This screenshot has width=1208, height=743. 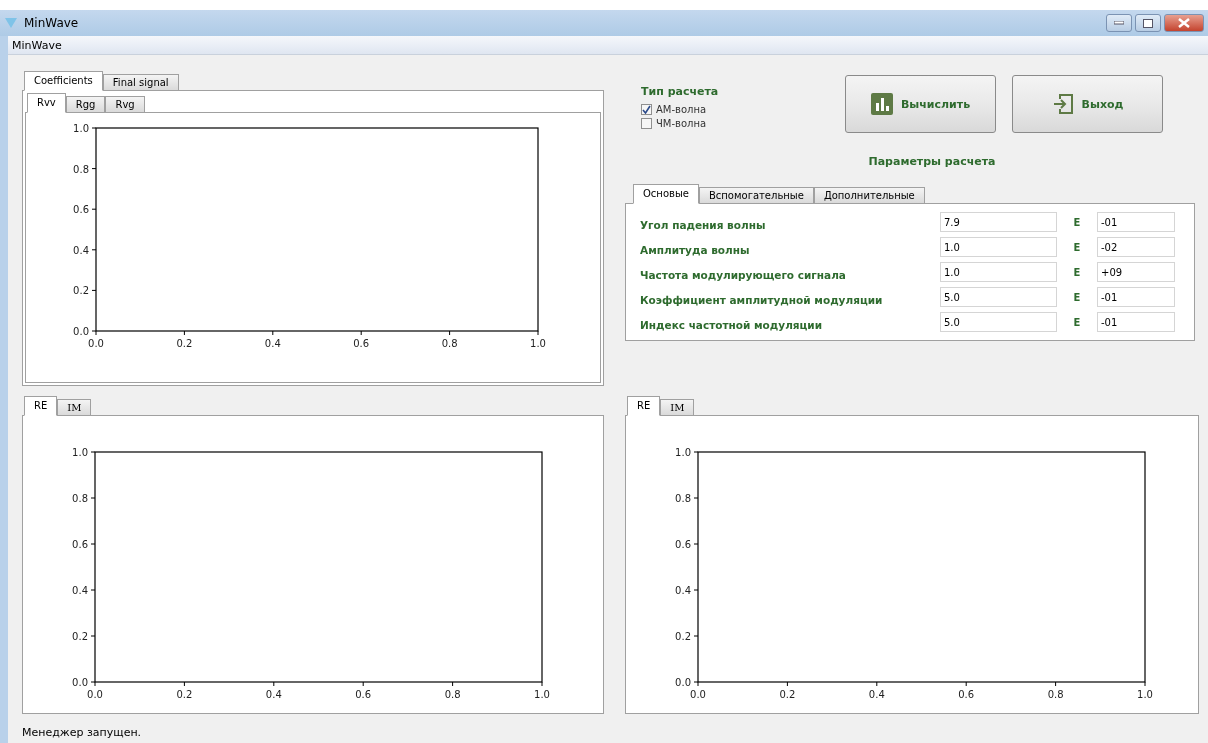 I want to click on check-icon, so click(x=646, y=109).